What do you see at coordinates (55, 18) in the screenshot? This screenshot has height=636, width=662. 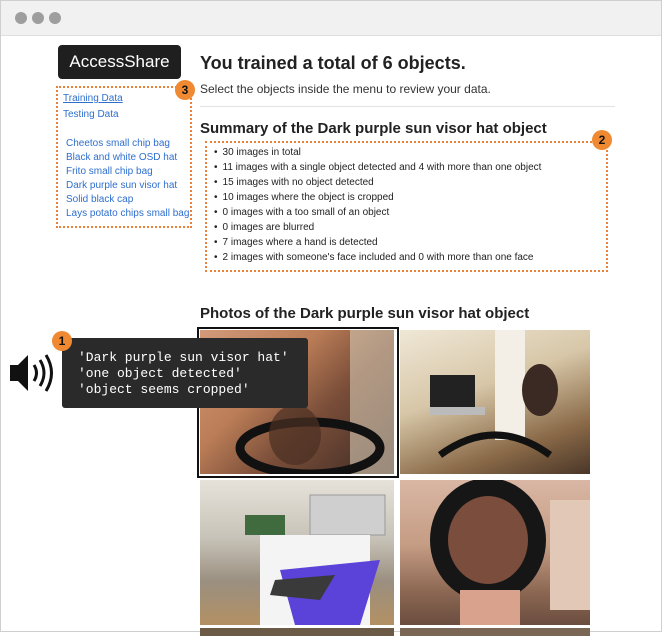 I see `window-zoom-dot` at bounding box center [55, 18].